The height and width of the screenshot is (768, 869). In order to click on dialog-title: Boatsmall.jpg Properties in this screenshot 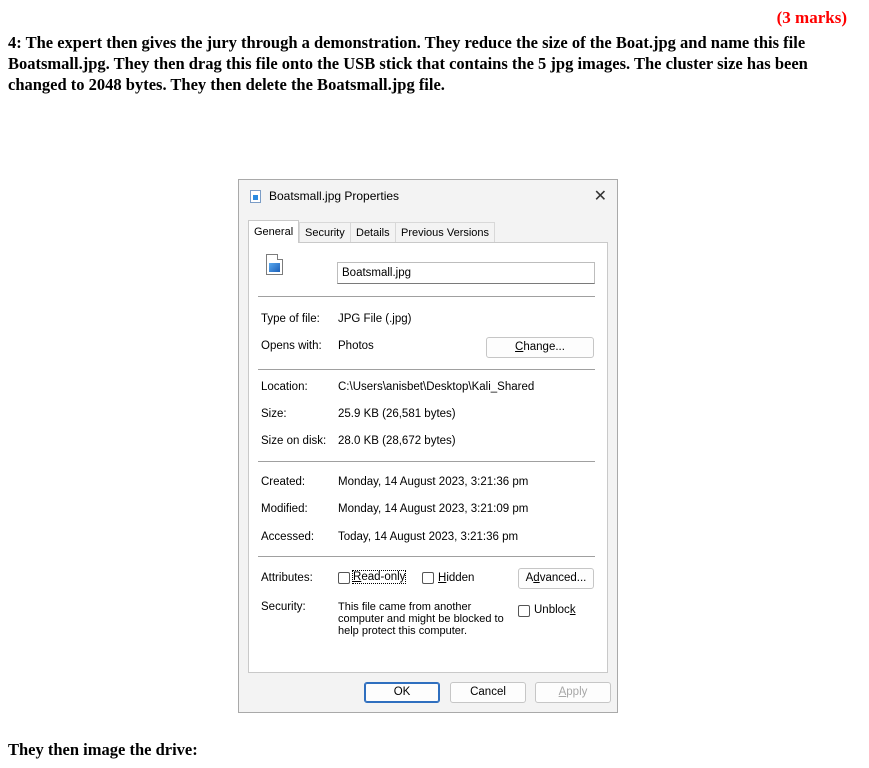, I will do `click(334, 196)`.